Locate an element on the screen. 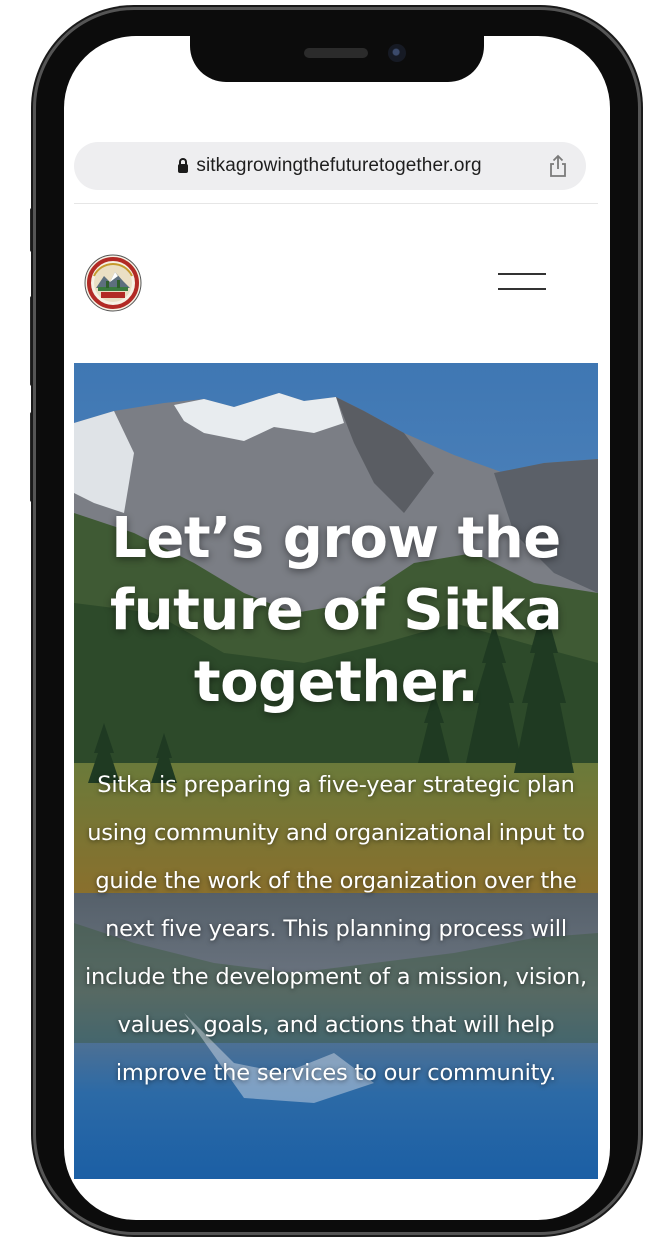  site-logo is located at coordinates (113, 283).